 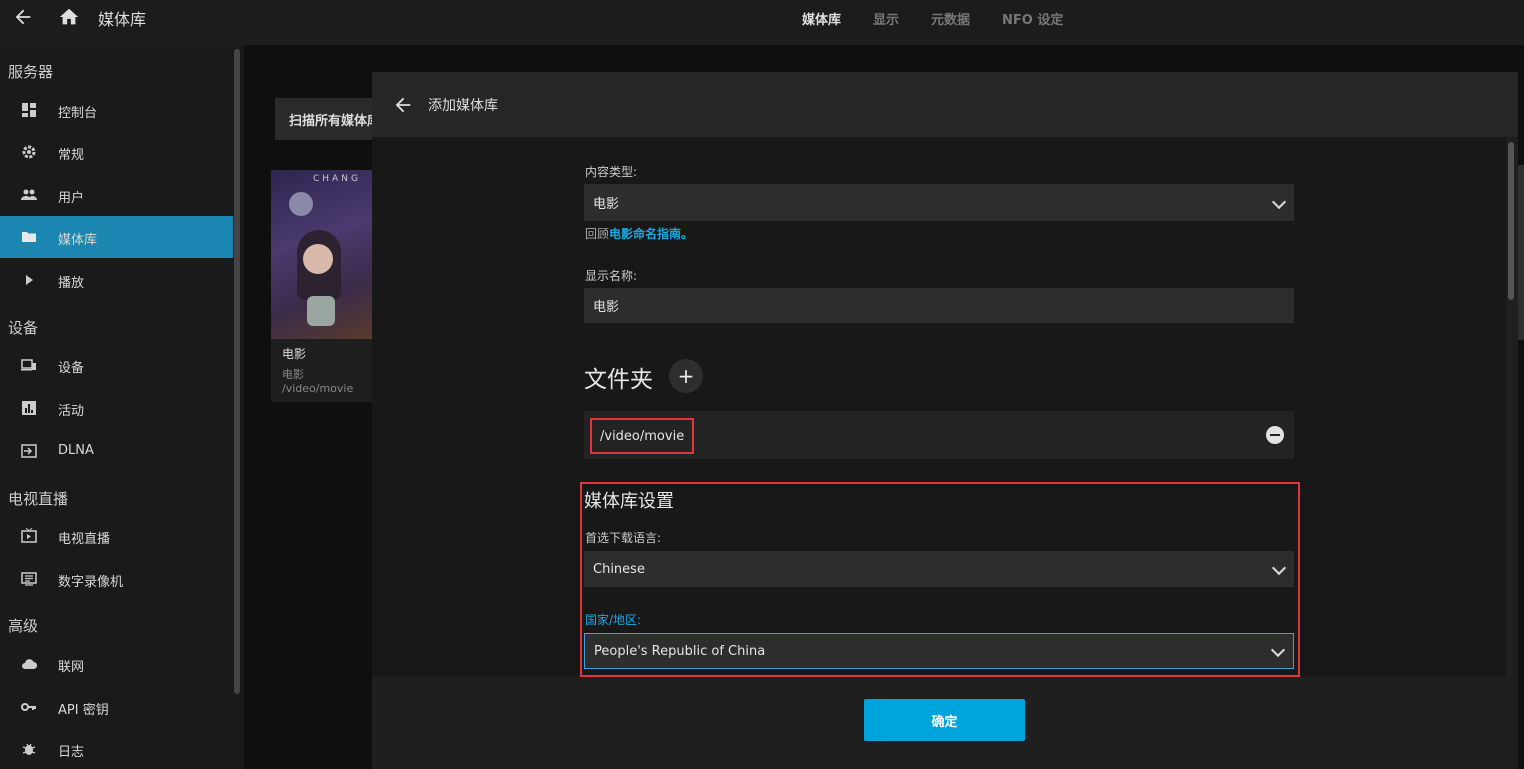 I want to click on sidebar-item-playback: 播放, so click(x=116, y=280).